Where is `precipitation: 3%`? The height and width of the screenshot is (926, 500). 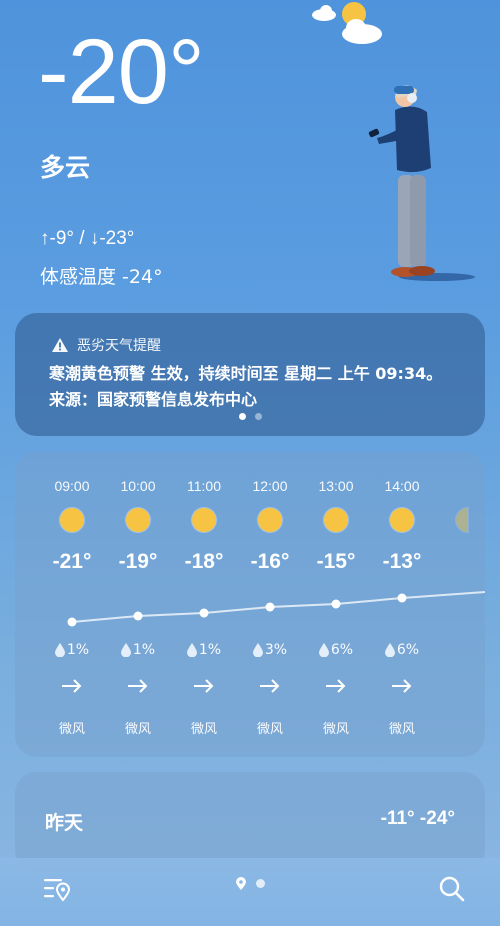
precipitation: 3% is located at coordinates (270, 650).